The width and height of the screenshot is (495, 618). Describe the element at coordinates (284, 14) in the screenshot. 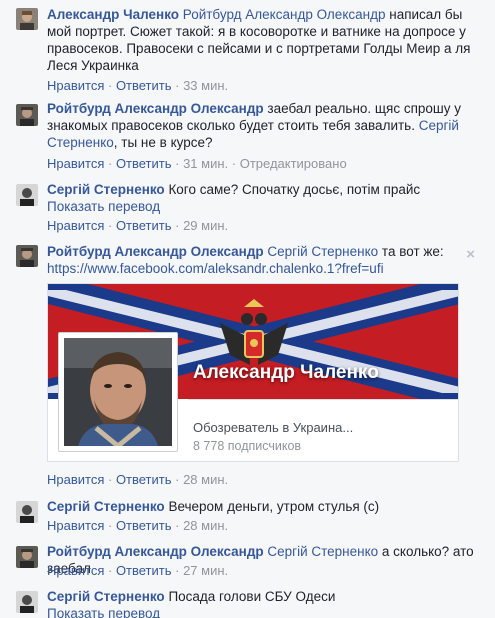

I see `mention-link: Ройтбурд Александр Олександр` at that location.